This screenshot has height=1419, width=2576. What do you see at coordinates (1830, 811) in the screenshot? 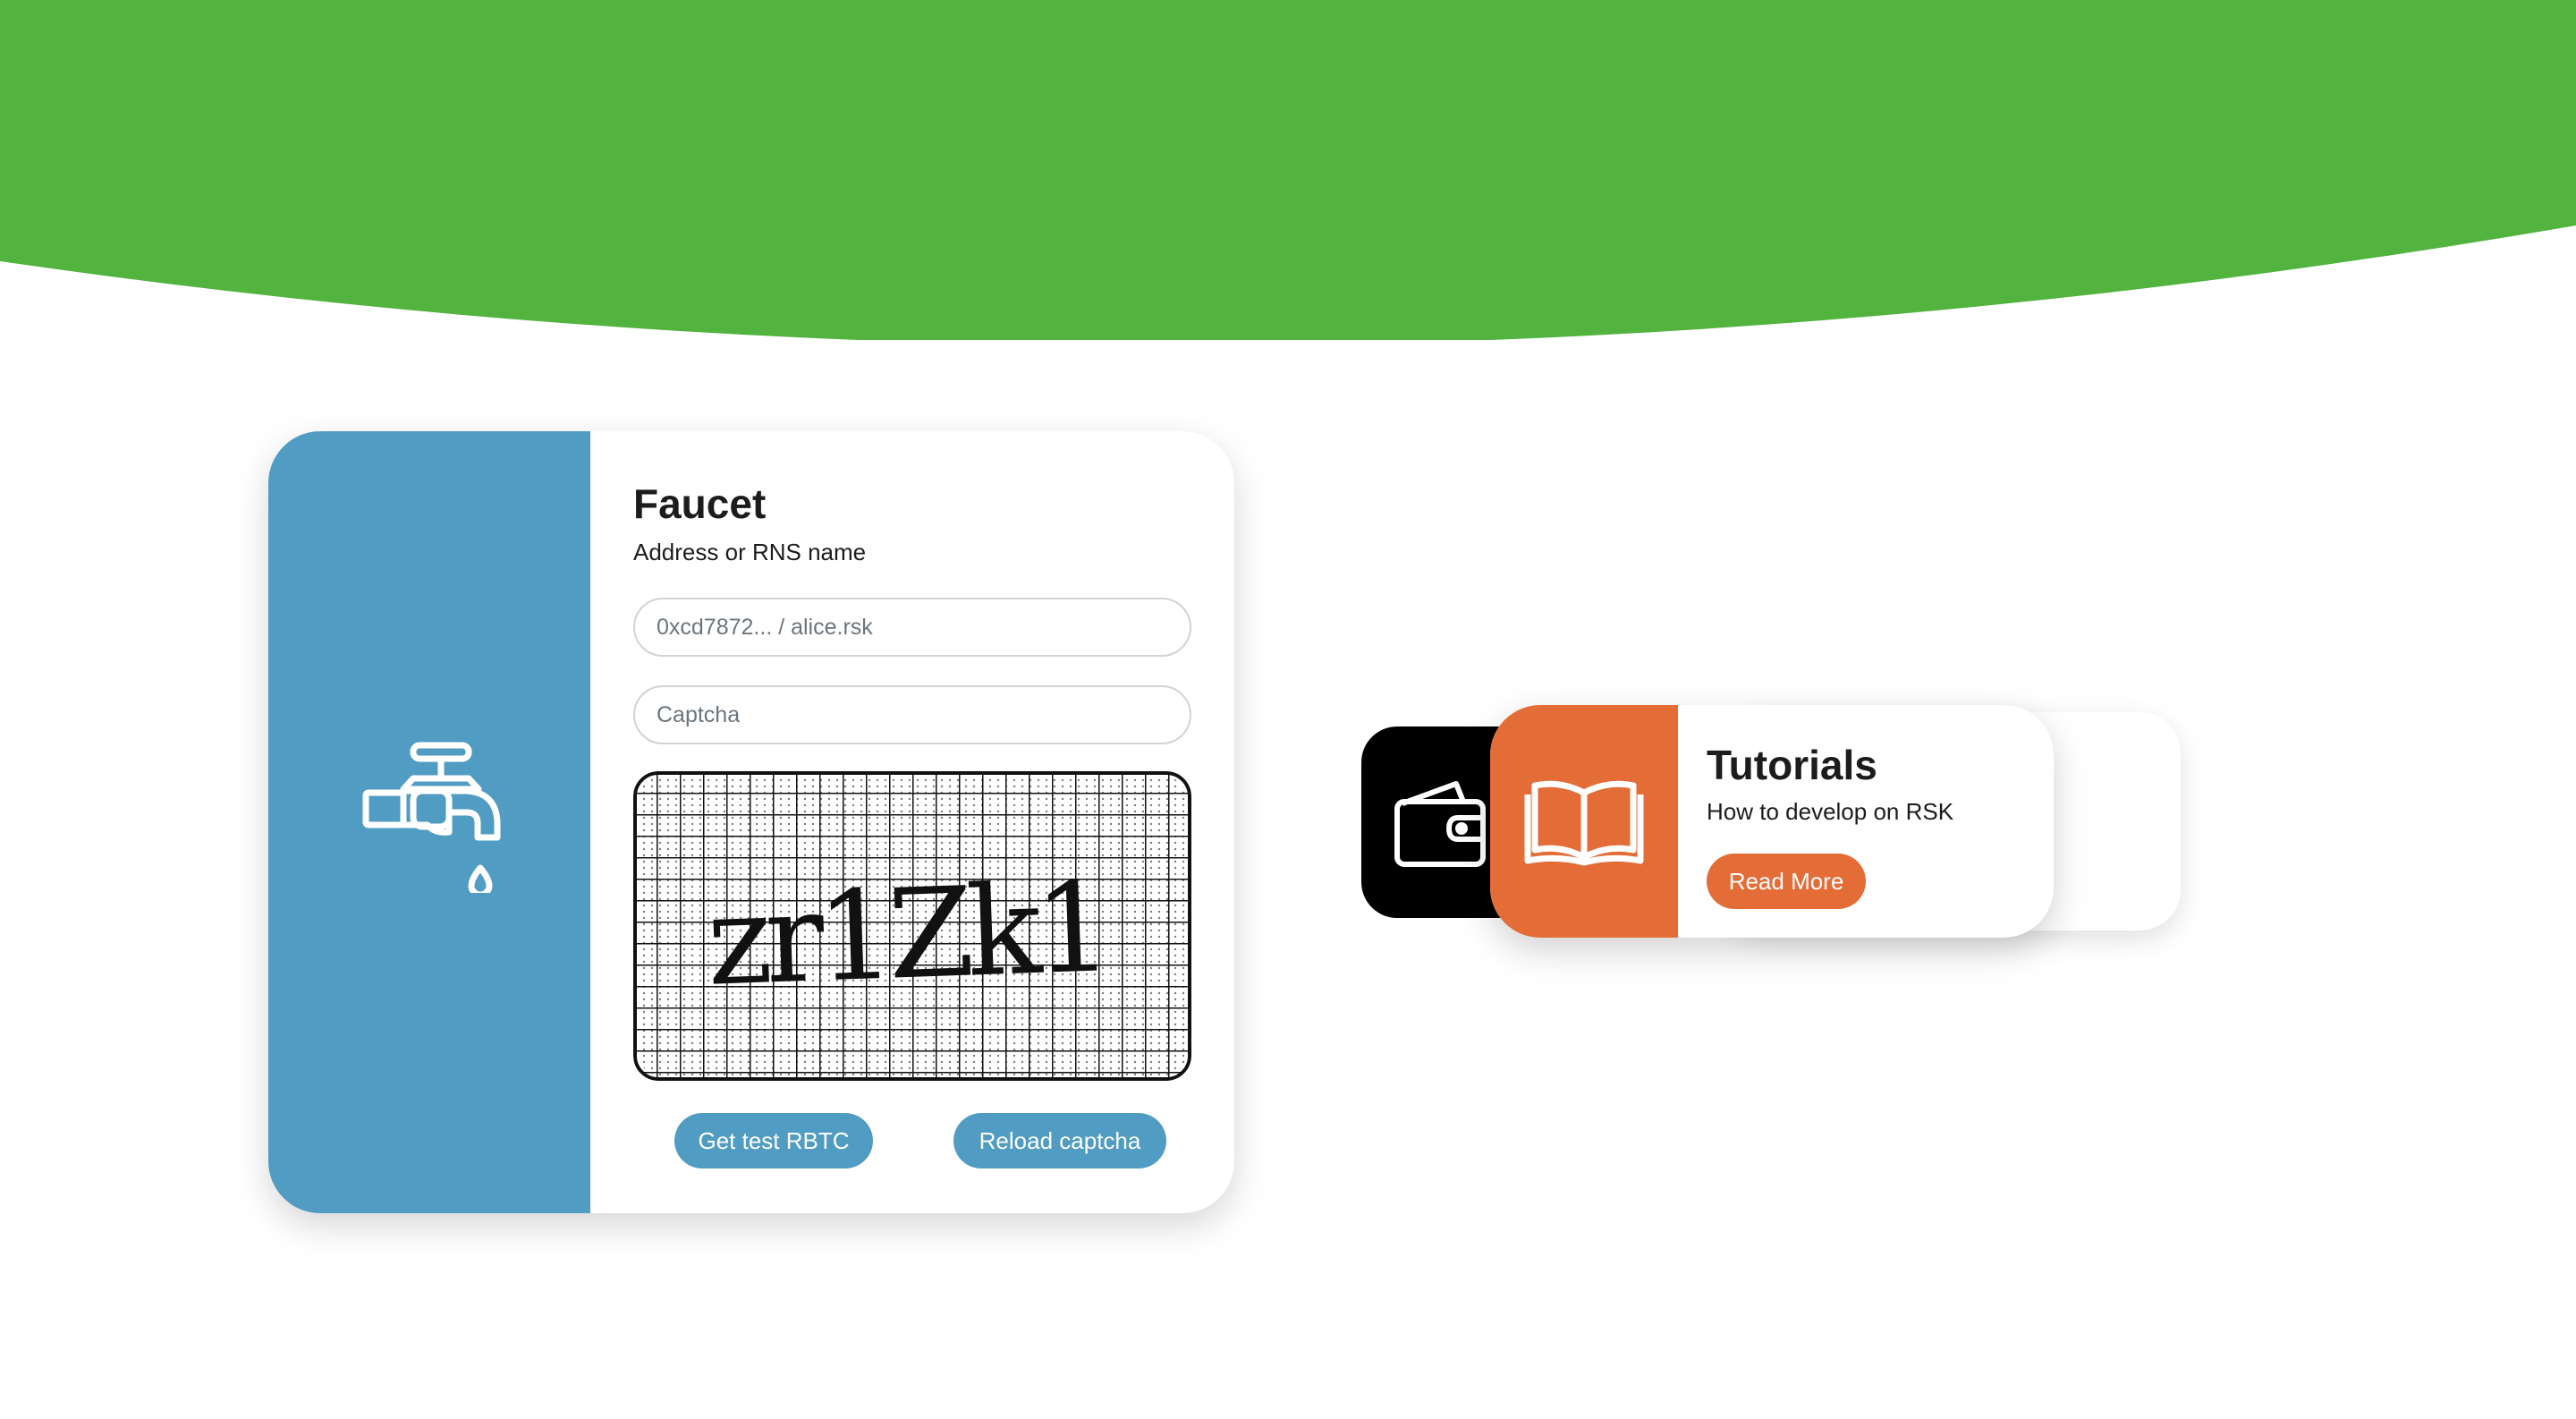
I see `tutorials-subtitle: How to develop on RSK` at bounding box center [1830, 811].